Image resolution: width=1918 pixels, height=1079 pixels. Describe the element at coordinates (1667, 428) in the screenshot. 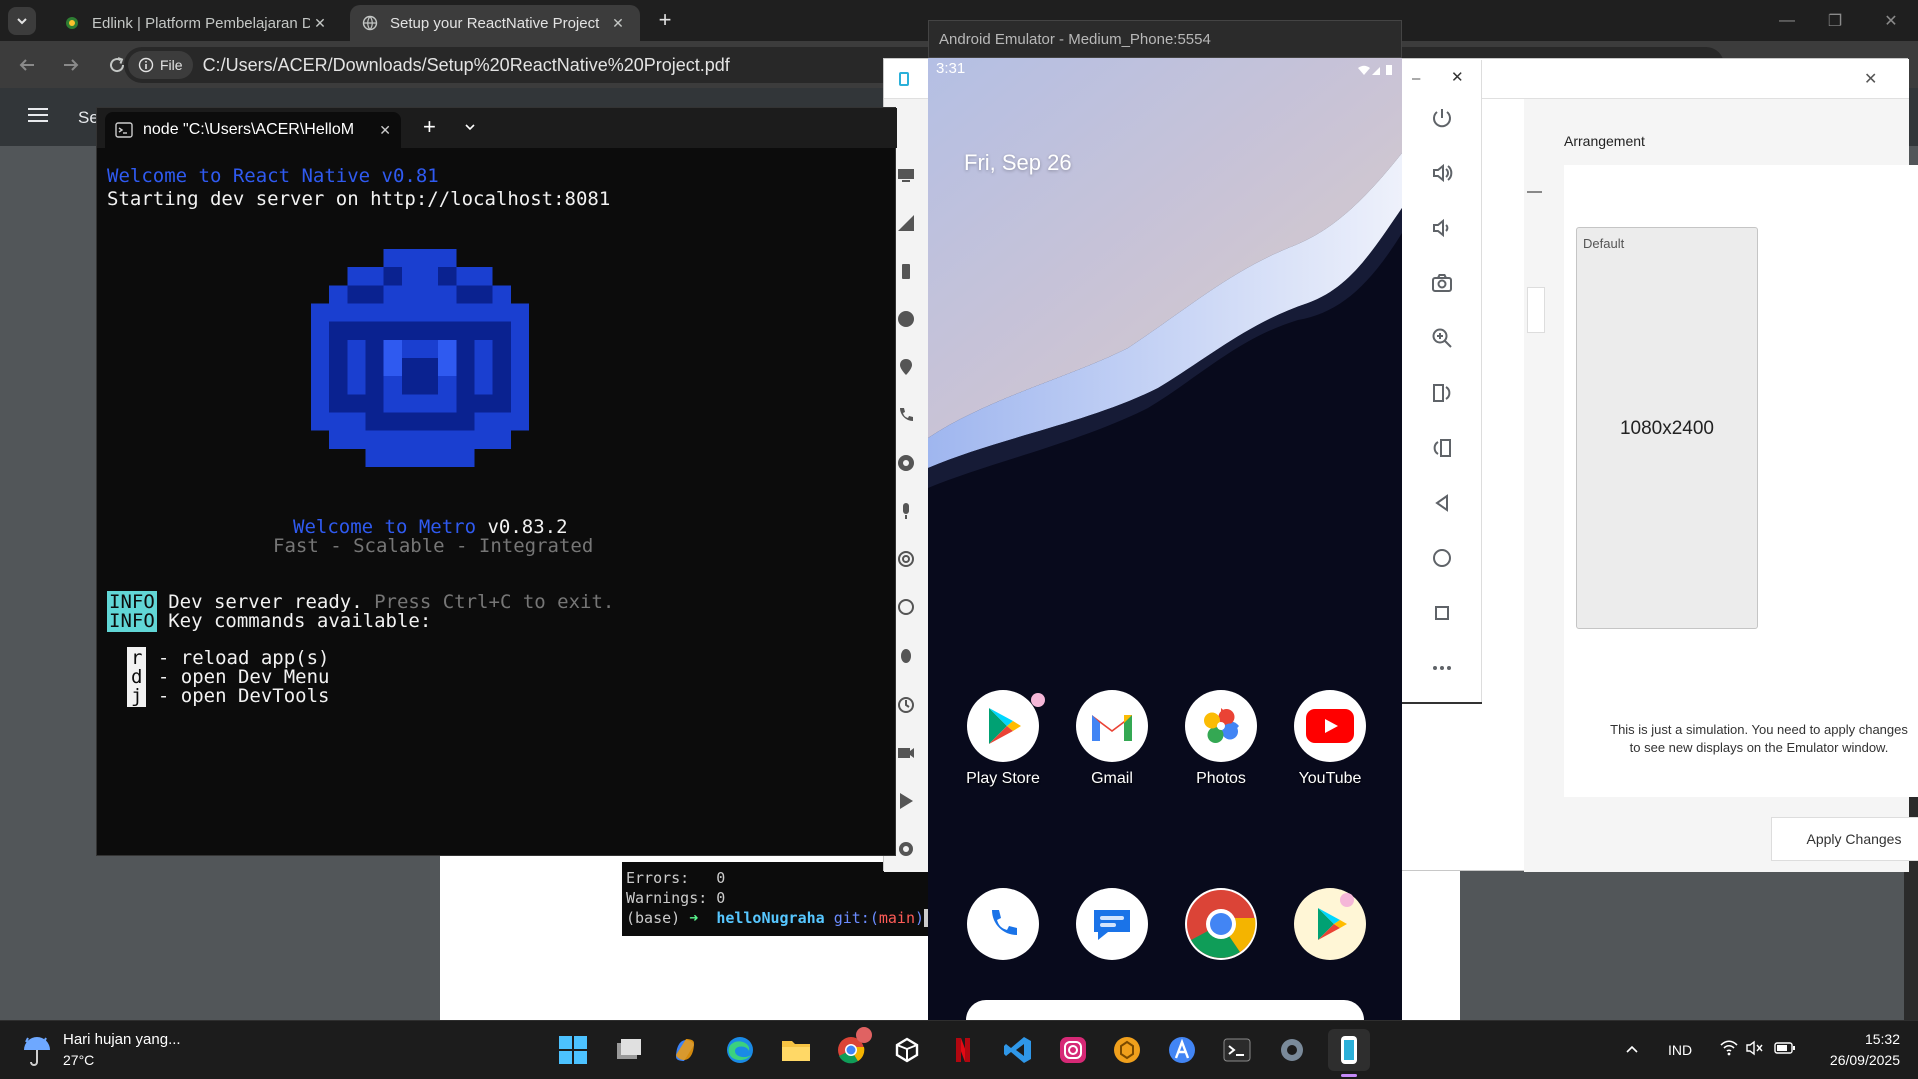

I see `display-preview: Default 1080x2400` at that location.